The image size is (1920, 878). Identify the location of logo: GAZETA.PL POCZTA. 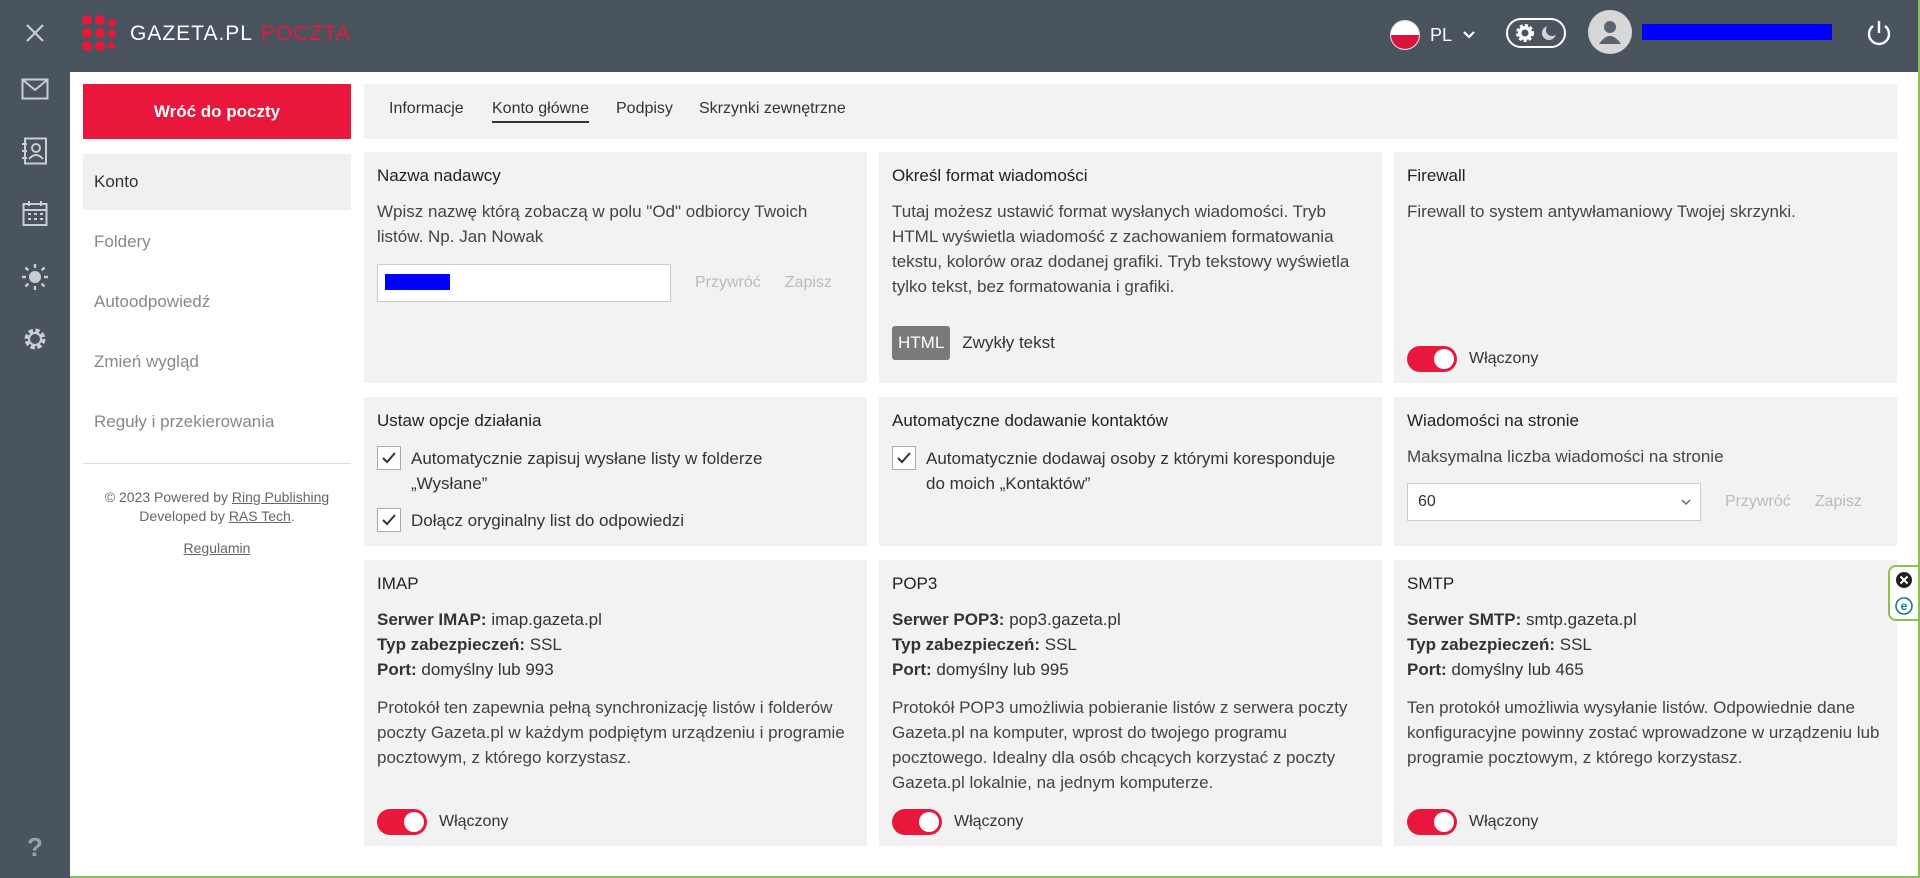
(216, 34).